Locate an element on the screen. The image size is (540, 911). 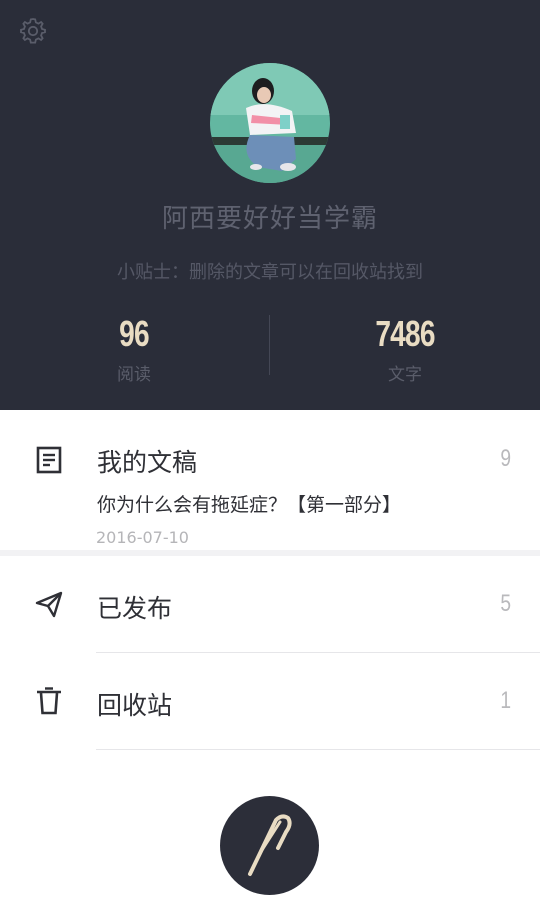
latest-draft-date: 2016-07-10 is located at coordinates (142, 537).